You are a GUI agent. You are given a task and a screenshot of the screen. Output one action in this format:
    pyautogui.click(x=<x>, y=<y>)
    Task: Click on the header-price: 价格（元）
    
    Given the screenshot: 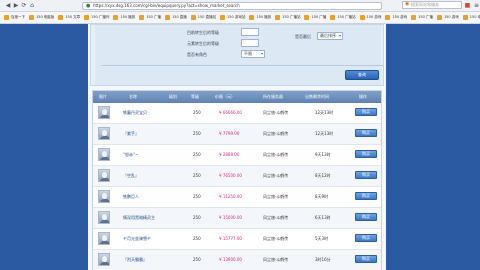 What is the action you would take?
    pyautogui.click(x=225, y=96)
    